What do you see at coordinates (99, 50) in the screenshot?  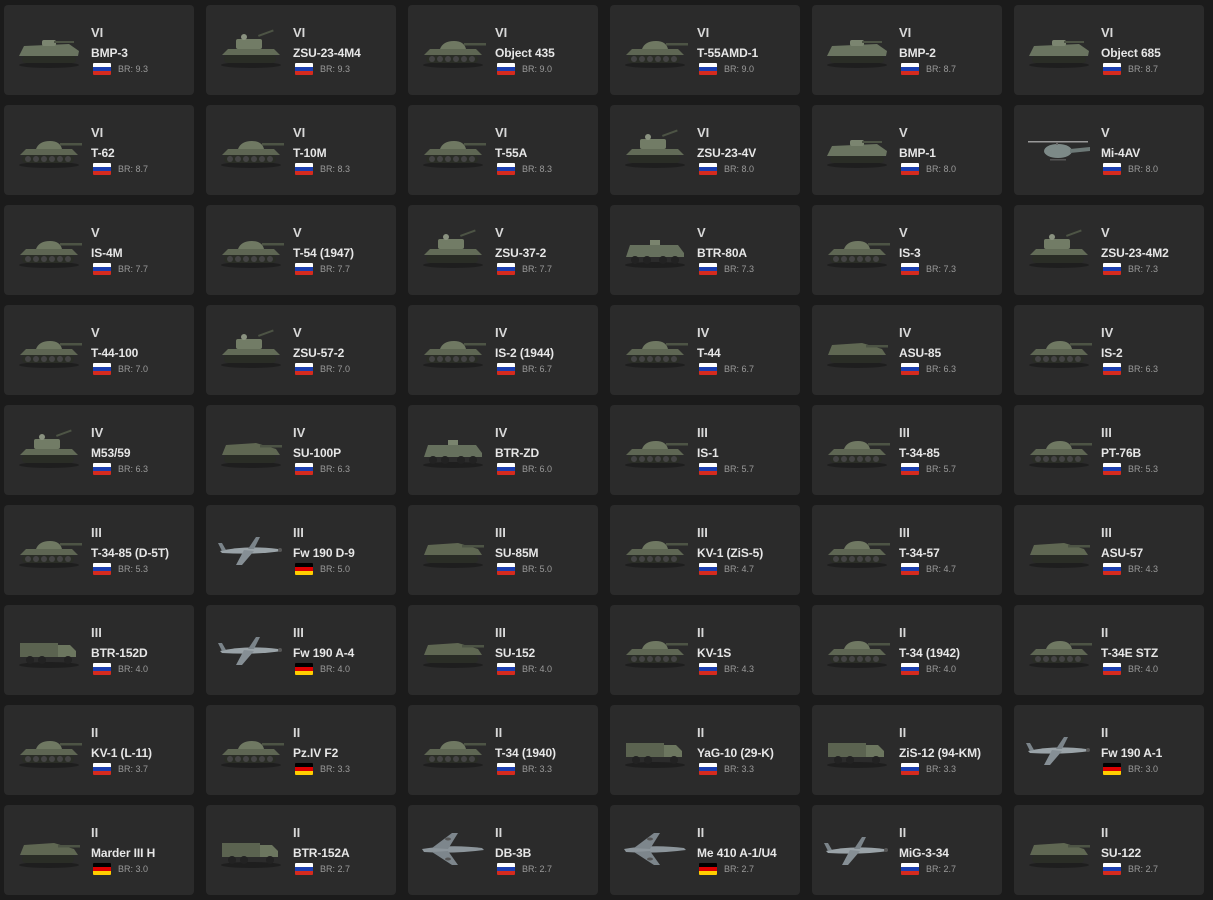 I see `vehicle-card: VI BMP-3 BR: 9.3` at bounding box center [99, 50].